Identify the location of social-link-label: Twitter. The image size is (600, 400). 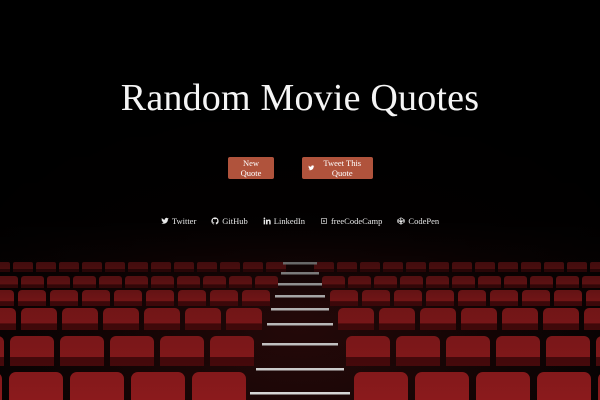
(184, 221).